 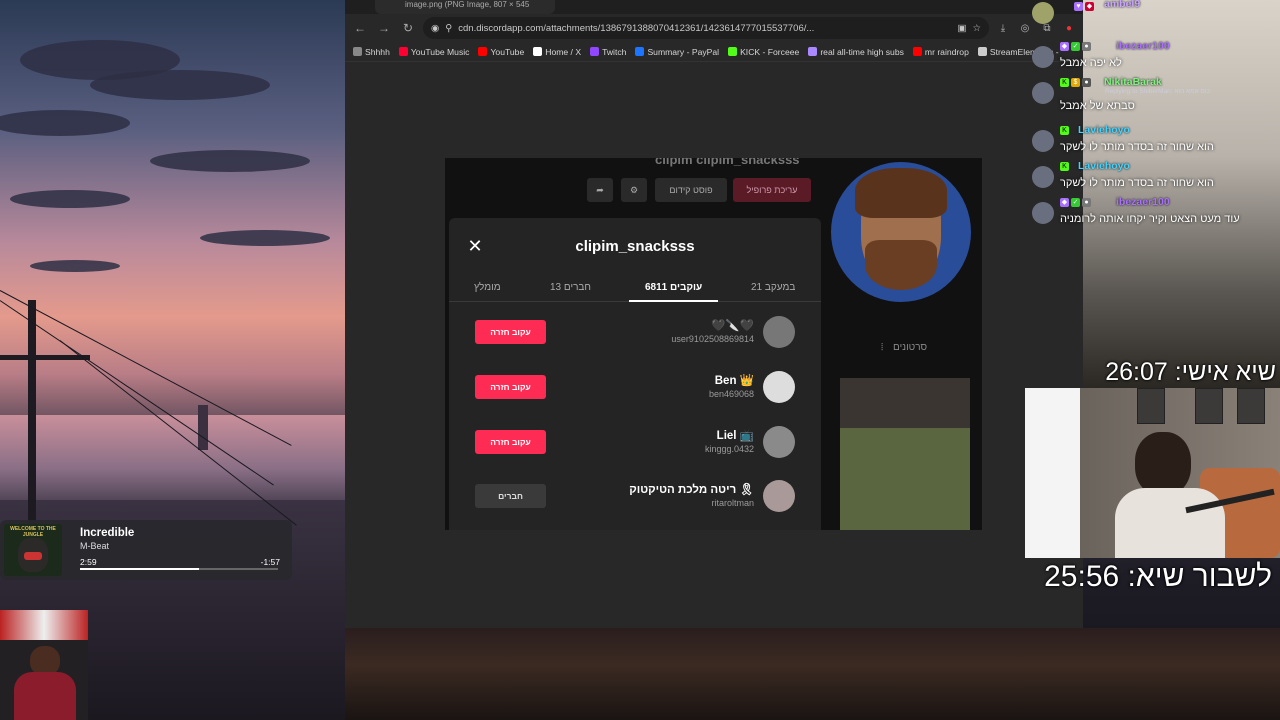 What do you see at coordinates (976, 28) in the screenshot?
I see `star-icon: ☆` at bounding box center [976, 28].